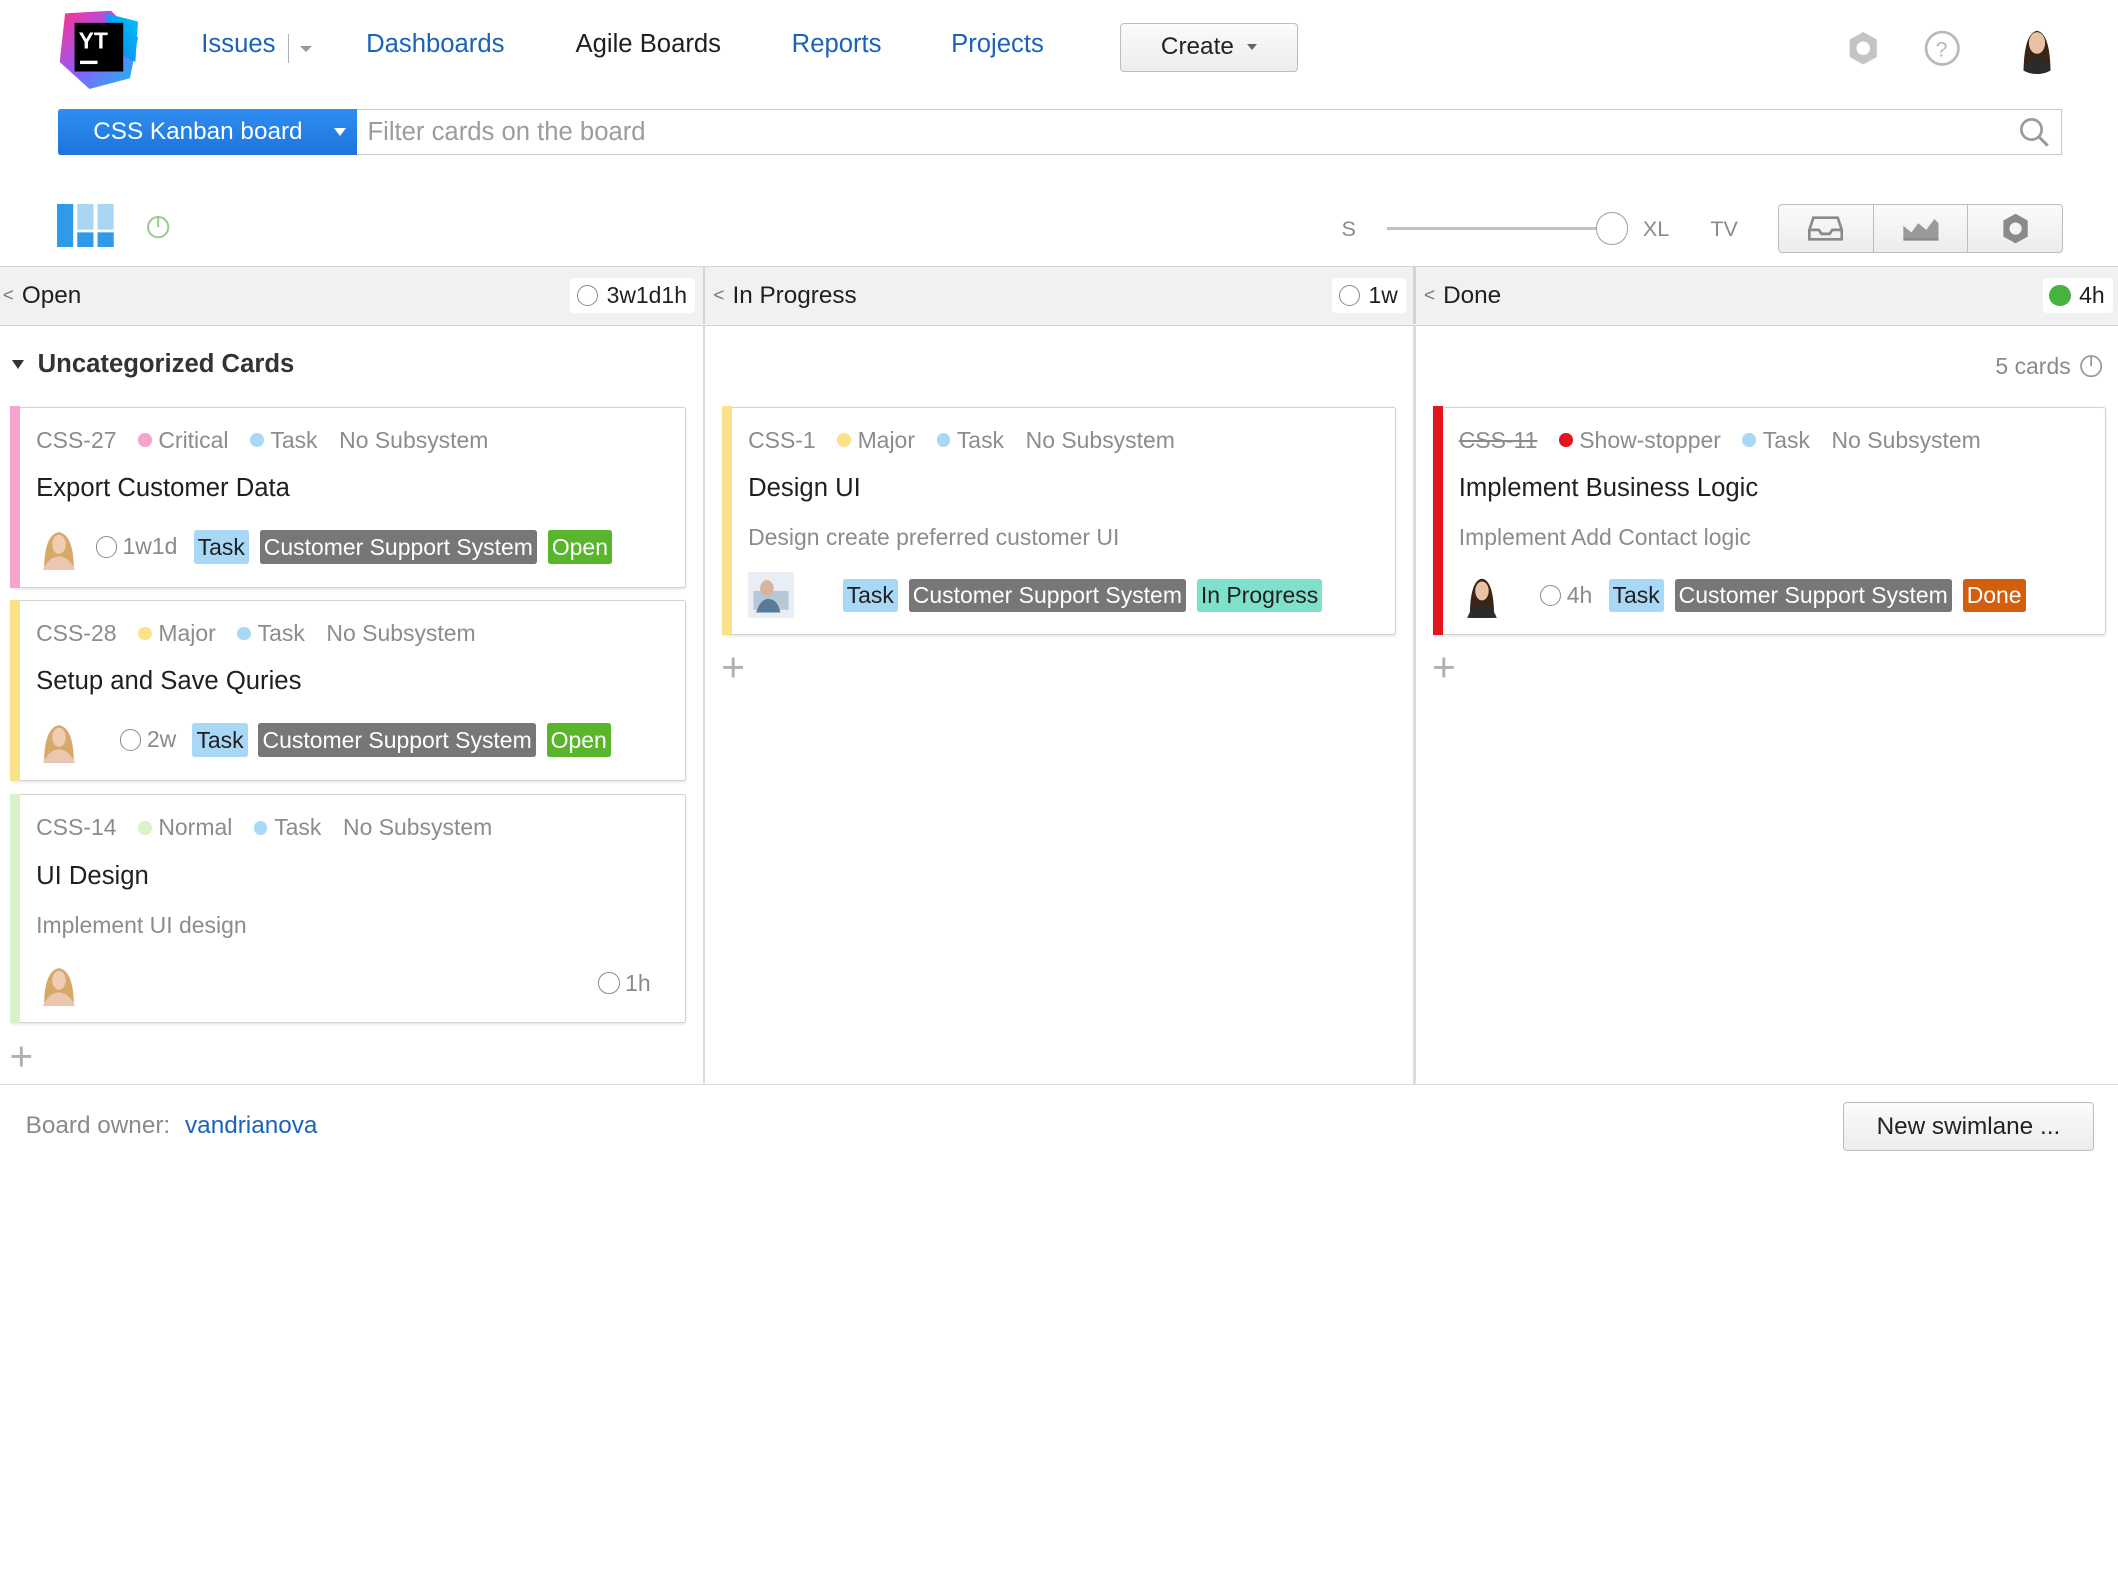 The height and width of the screenshot is (1591, 2118). What do you see at coordinates (837, 44) in the screenshot?
I see `nav-reports: Reports` at bounding box center [837, 44].